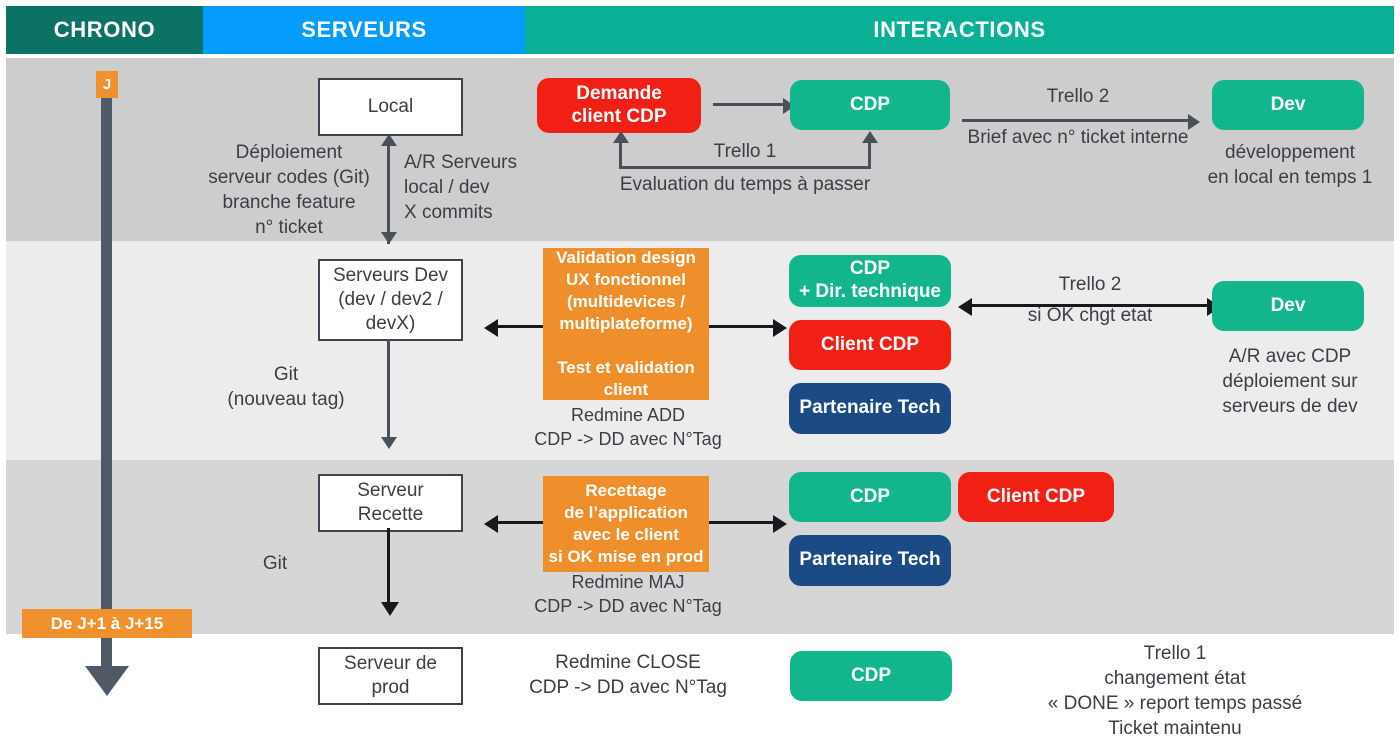  What do you see at coordinates (107, 681) in the screenshot?
I see `timeline-arrow-head` at bounding box center [107, 681].